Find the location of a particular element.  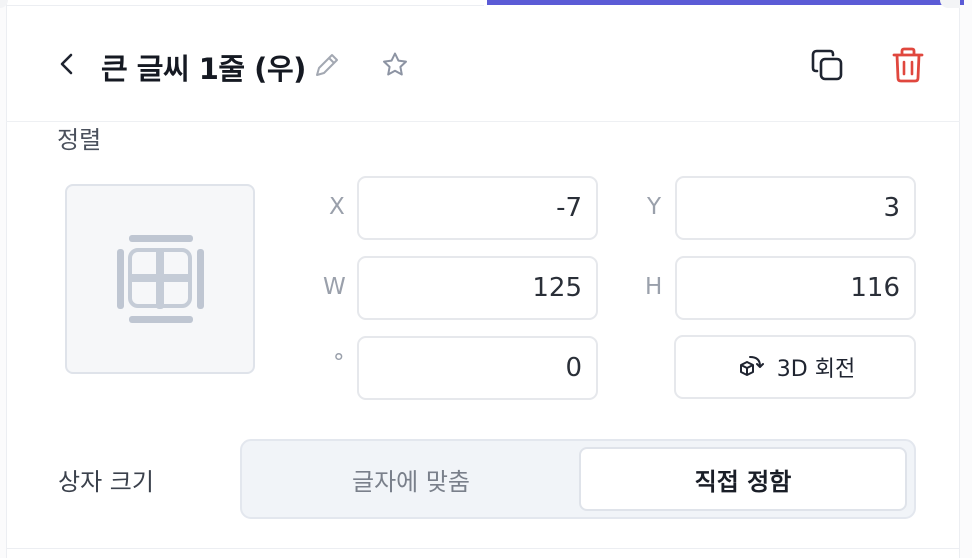

x-input: -7 is located at coordinates (477, 208).